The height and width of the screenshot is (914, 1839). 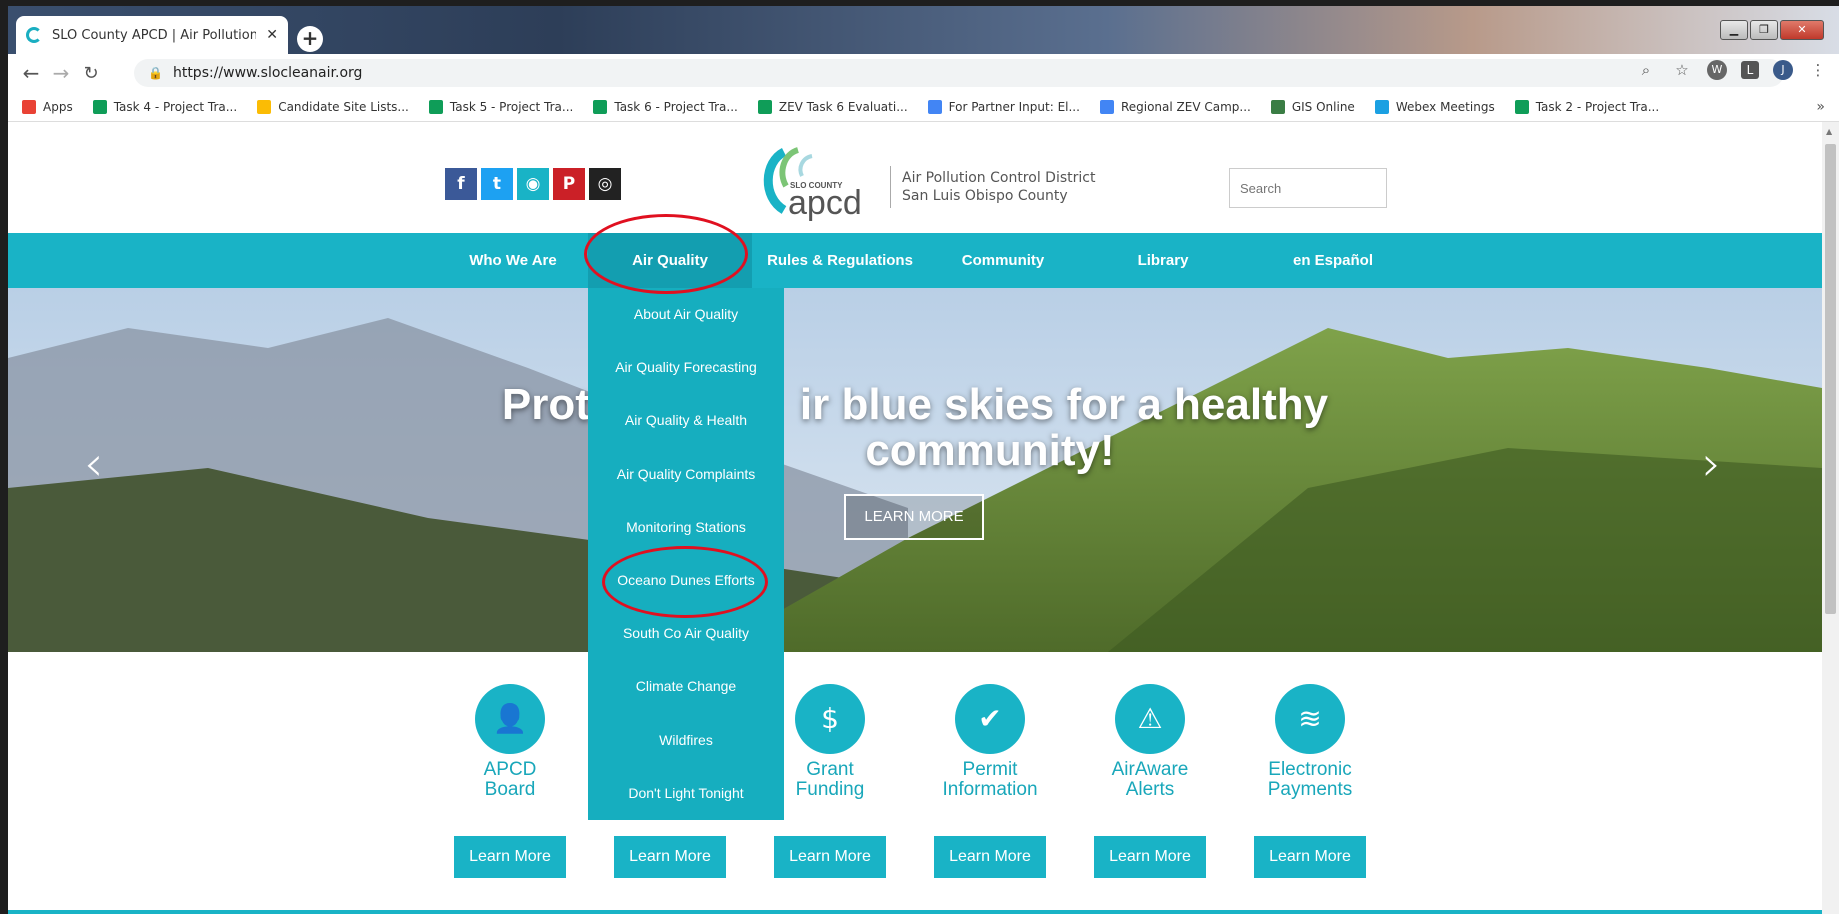 What do you see at coordinates (990, 450) in the screenshot?
I see `hero-headline-line2: community!` at bounding box center [990, 450].